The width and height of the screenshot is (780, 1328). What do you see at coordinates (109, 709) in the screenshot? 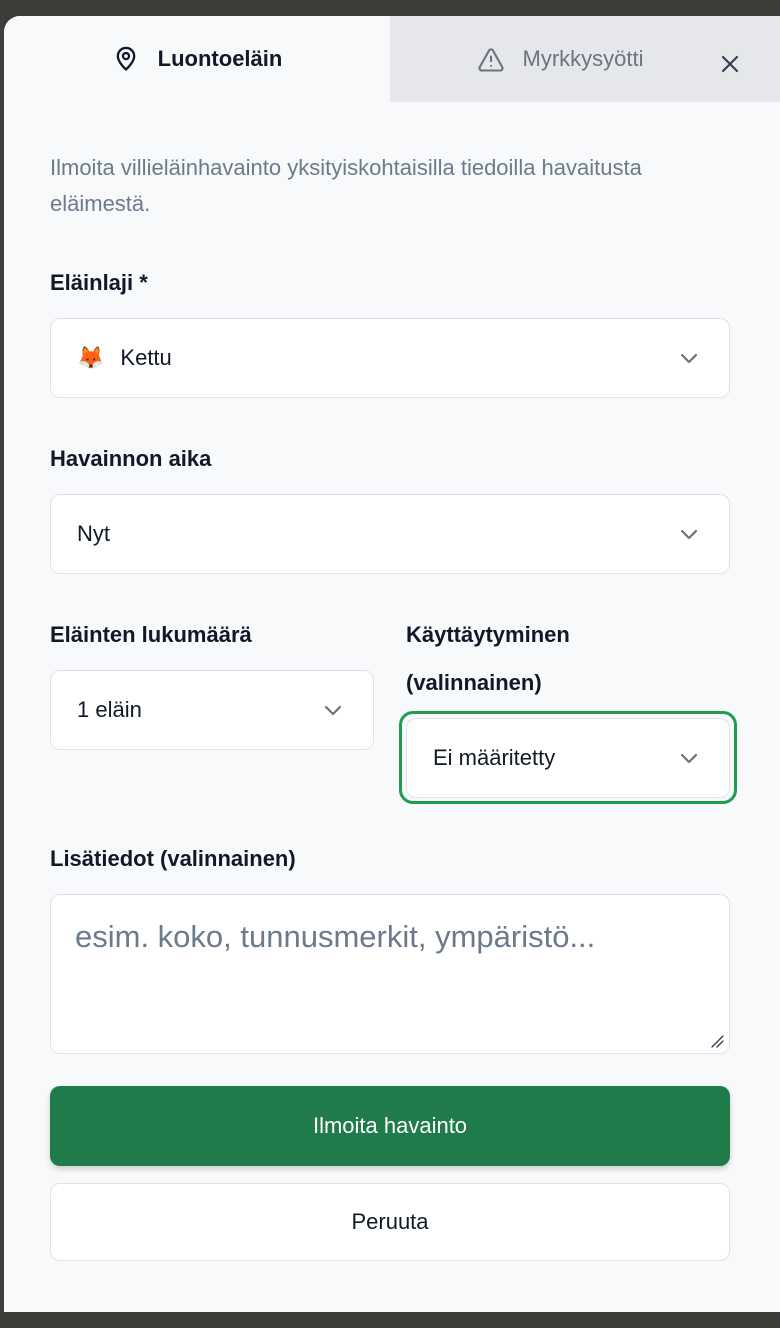
I see `count-value: 1 eläin` at bounding box center [109, 709].